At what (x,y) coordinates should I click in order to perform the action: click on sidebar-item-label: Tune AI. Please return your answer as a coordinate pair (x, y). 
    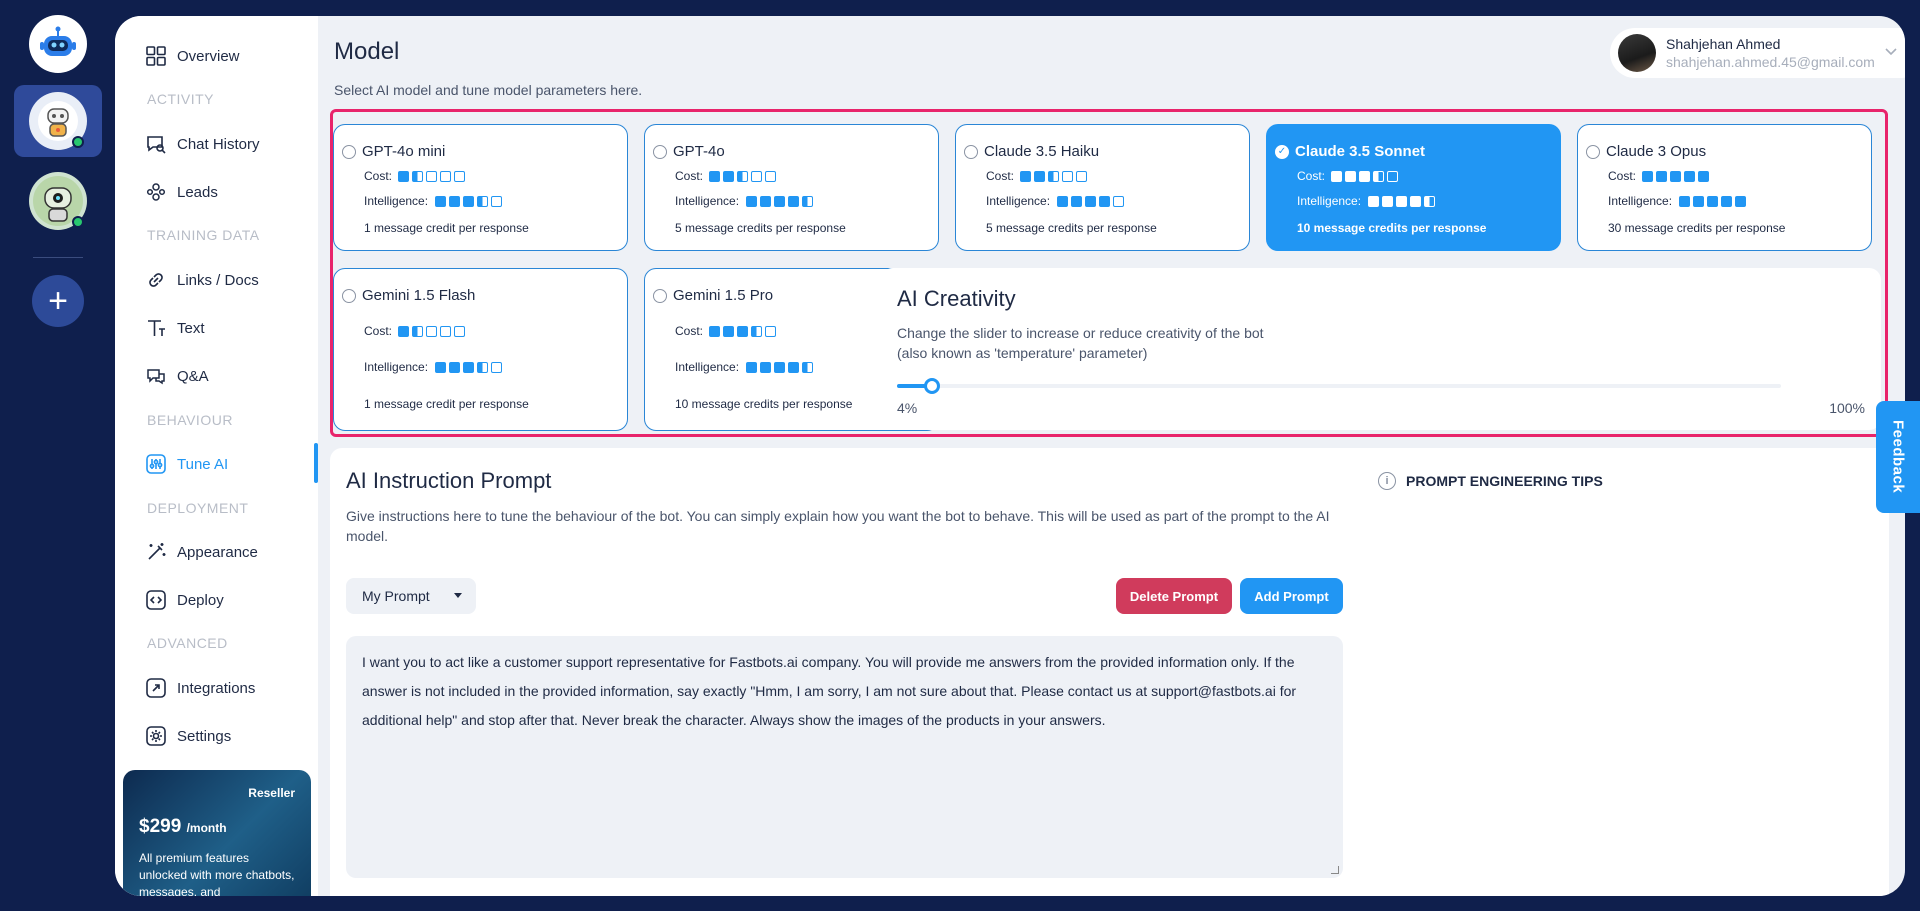
    Looking at the image, I should click on (203, 464).